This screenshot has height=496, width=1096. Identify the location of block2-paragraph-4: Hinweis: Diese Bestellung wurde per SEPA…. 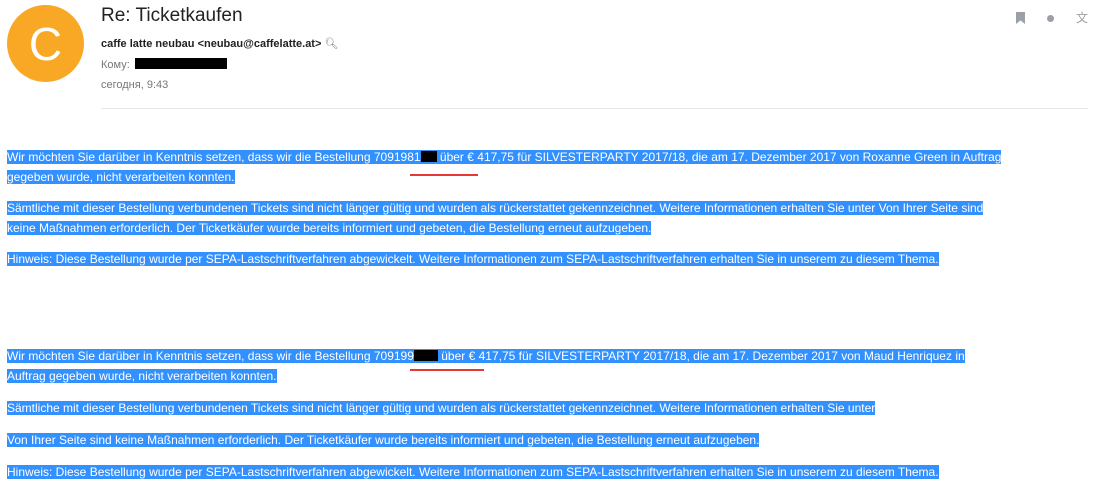
(549, 472).